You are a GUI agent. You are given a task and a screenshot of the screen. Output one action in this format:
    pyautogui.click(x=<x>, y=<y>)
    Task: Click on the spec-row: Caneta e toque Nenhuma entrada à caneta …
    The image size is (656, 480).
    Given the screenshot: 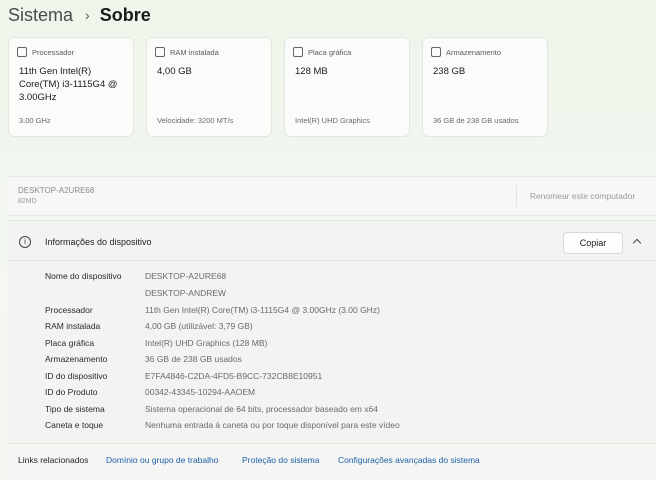 What is the action you would take?
    pyautogui.click(x=345, y=428)
    